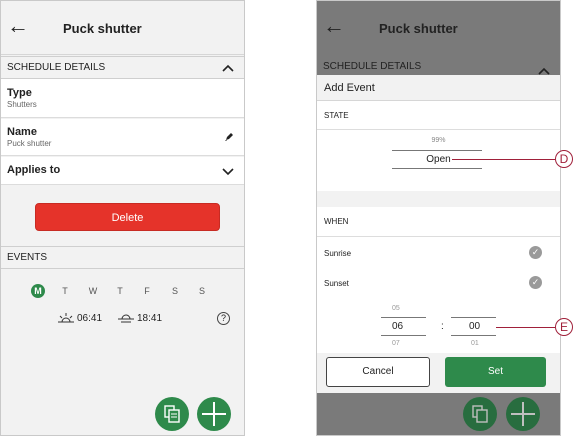 This screenshot has height=436, width=576. I want to click on callout-d: D, so click(564, 159).